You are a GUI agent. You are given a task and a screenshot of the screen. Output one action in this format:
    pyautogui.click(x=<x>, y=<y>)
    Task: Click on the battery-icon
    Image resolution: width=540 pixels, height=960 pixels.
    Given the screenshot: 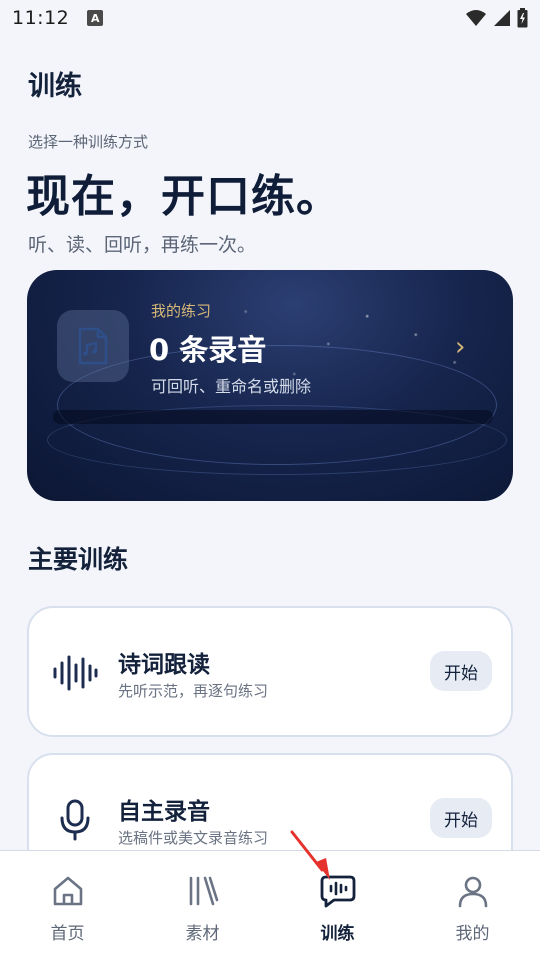 What is the action you would take?
    pyautogui.click(x=522, y=18)
    